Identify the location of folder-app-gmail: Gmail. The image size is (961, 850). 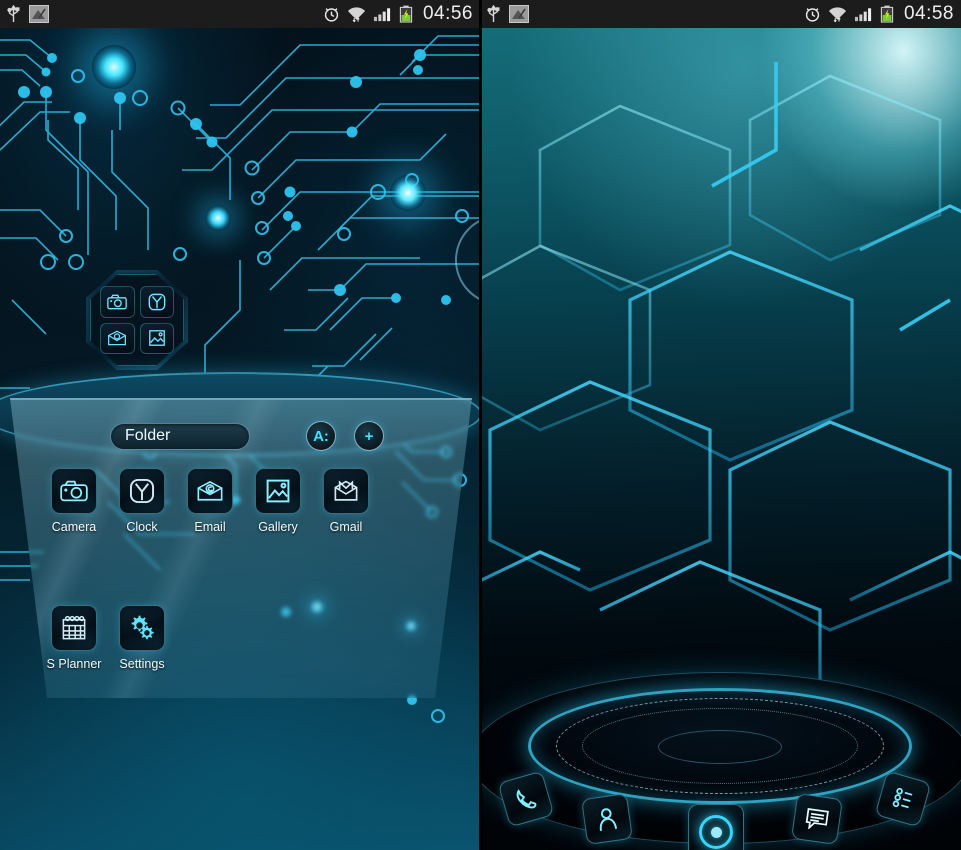
(346, 501).